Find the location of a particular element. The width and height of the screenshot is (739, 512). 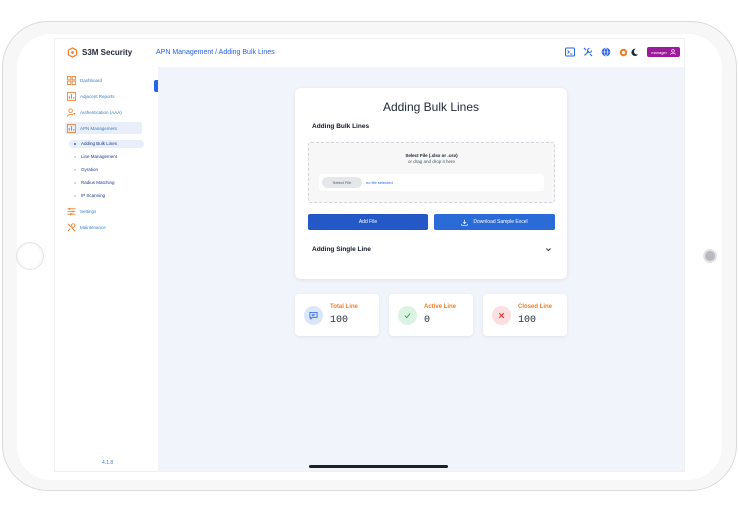

globe-icon is located at coordinates (606, 52).